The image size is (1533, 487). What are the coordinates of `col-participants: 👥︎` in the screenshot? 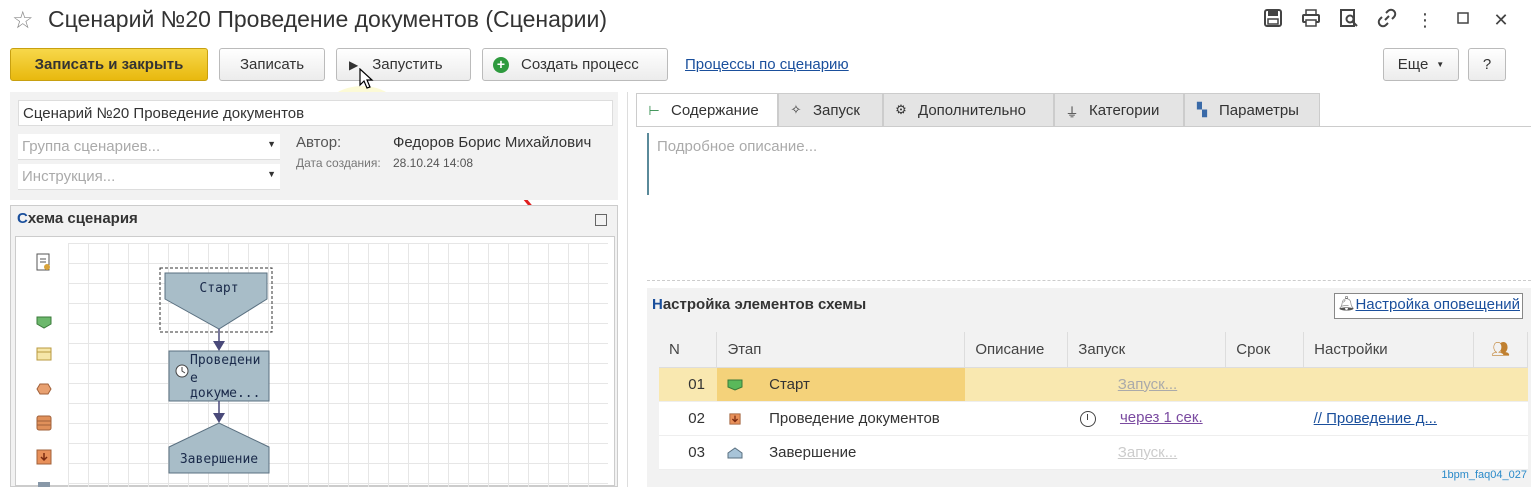 It's located at (1500, 350).